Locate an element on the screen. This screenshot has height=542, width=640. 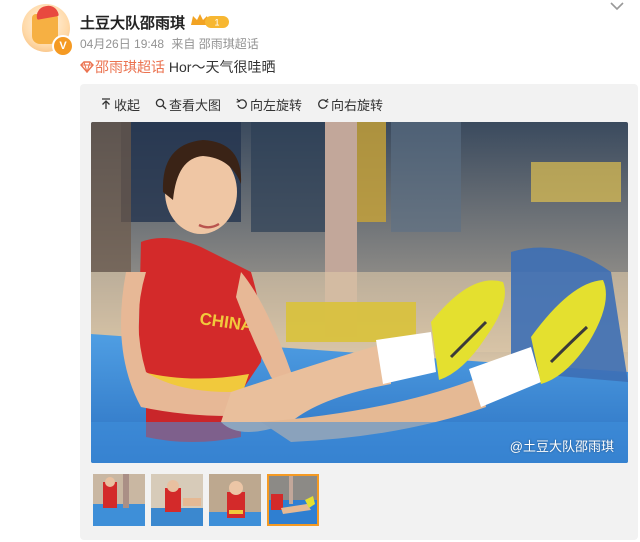
collapse-icon is located at coordinates (106, 103).